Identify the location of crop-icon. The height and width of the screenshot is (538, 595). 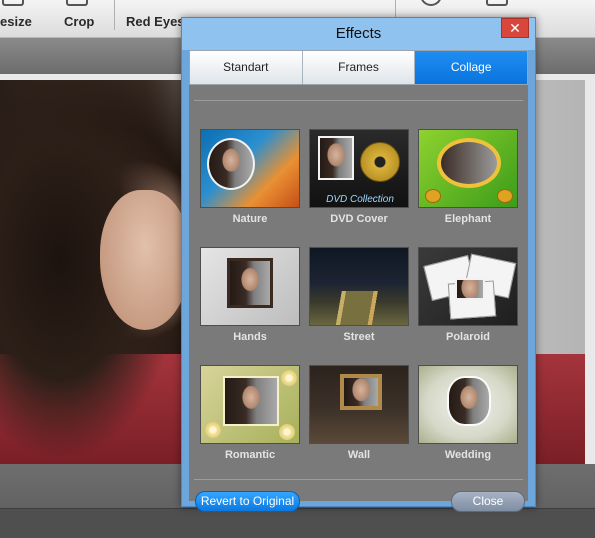
(77, 3).